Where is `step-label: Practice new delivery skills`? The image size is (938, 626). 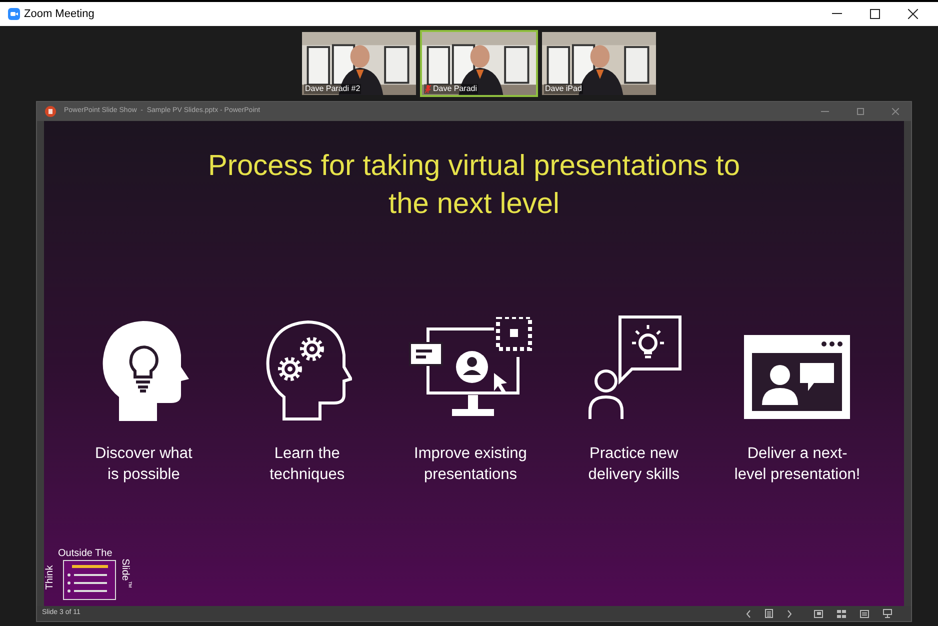
step-label: Practice new delivery skills is located at coordinates (634, 464).